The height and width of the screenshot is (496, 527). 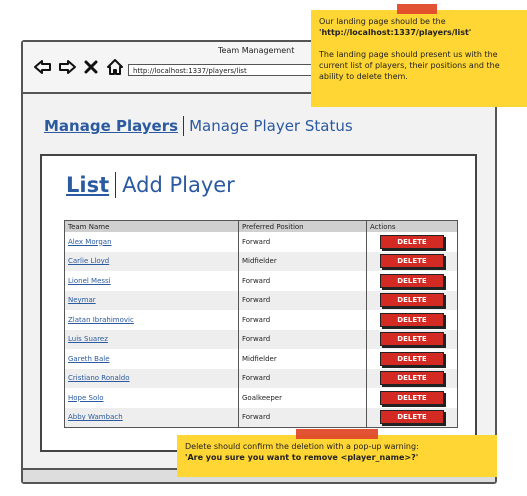 I want to click on nav-manage-player-status: Manage Player Status, so click(x=271, y=126).